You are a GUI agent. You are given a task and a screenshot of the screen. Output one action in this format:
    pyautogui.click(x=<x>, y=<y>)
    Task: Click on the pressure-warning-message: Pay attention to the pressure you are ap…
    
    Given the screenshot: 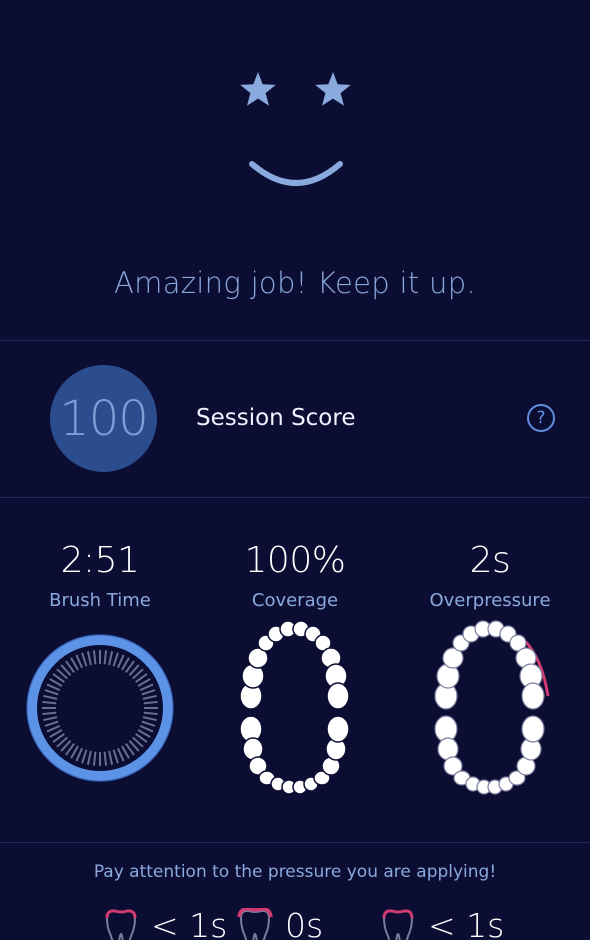 What is the action you would take?
    pyautogui.click(x=295, y=872)
    